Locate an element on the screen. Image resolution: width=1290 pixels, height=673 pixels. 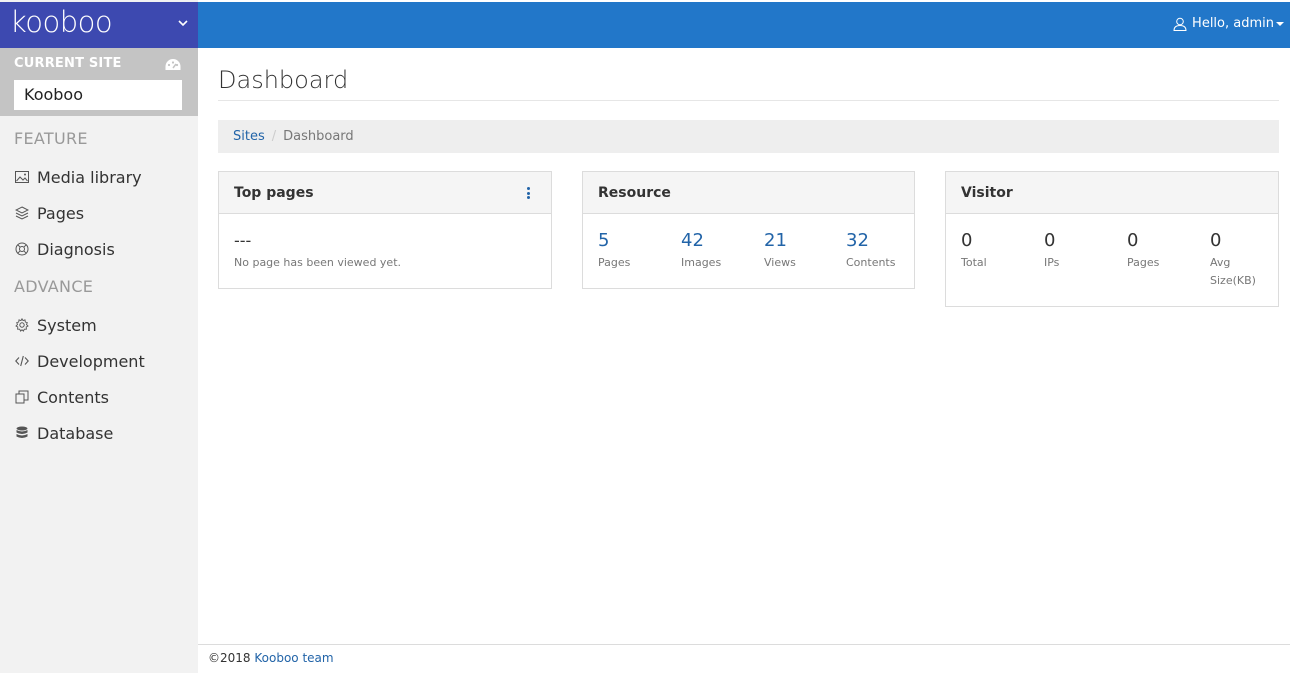
sidebar-item-media-library: Media library is located at coordinates (78, 177).